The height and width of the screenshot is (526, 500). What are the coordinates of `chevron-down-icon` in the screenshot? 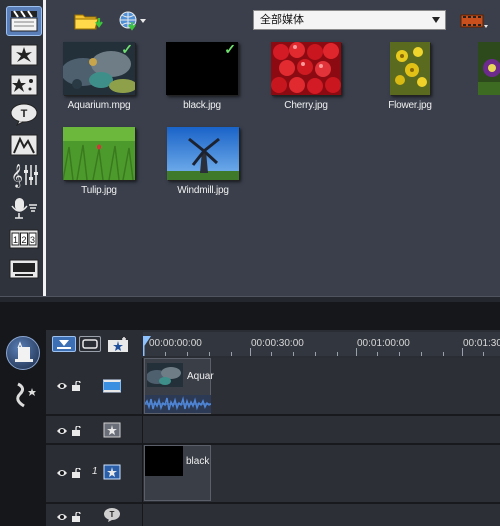 It's located at (436, 20).